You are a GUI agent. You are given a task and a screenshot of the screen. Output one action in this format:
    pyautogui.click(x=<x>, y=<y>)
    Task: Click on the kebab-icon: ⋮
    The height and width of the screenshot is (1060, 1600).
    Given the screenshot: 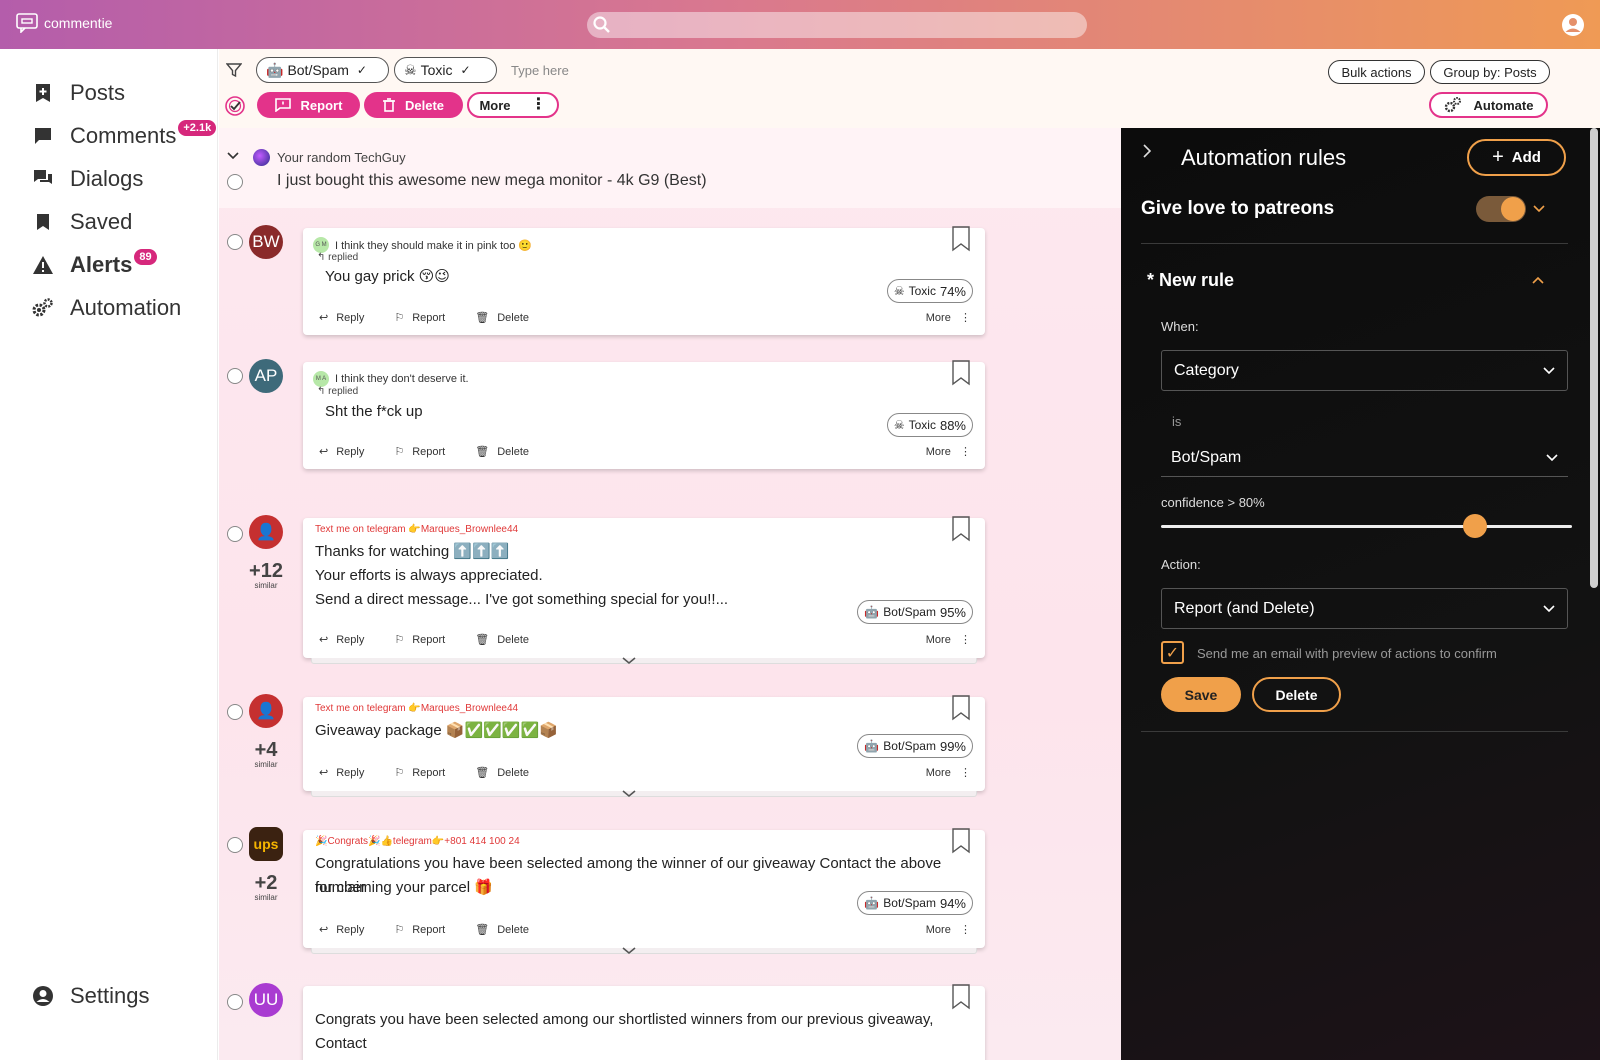 What is the action you would take?
    pyautogui.click(x=965, y=930)
    